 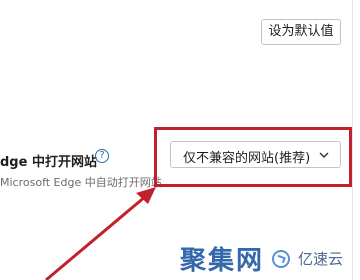 I want to click on watermark: 聚集网 亿速云, so click(x=261, y=258).